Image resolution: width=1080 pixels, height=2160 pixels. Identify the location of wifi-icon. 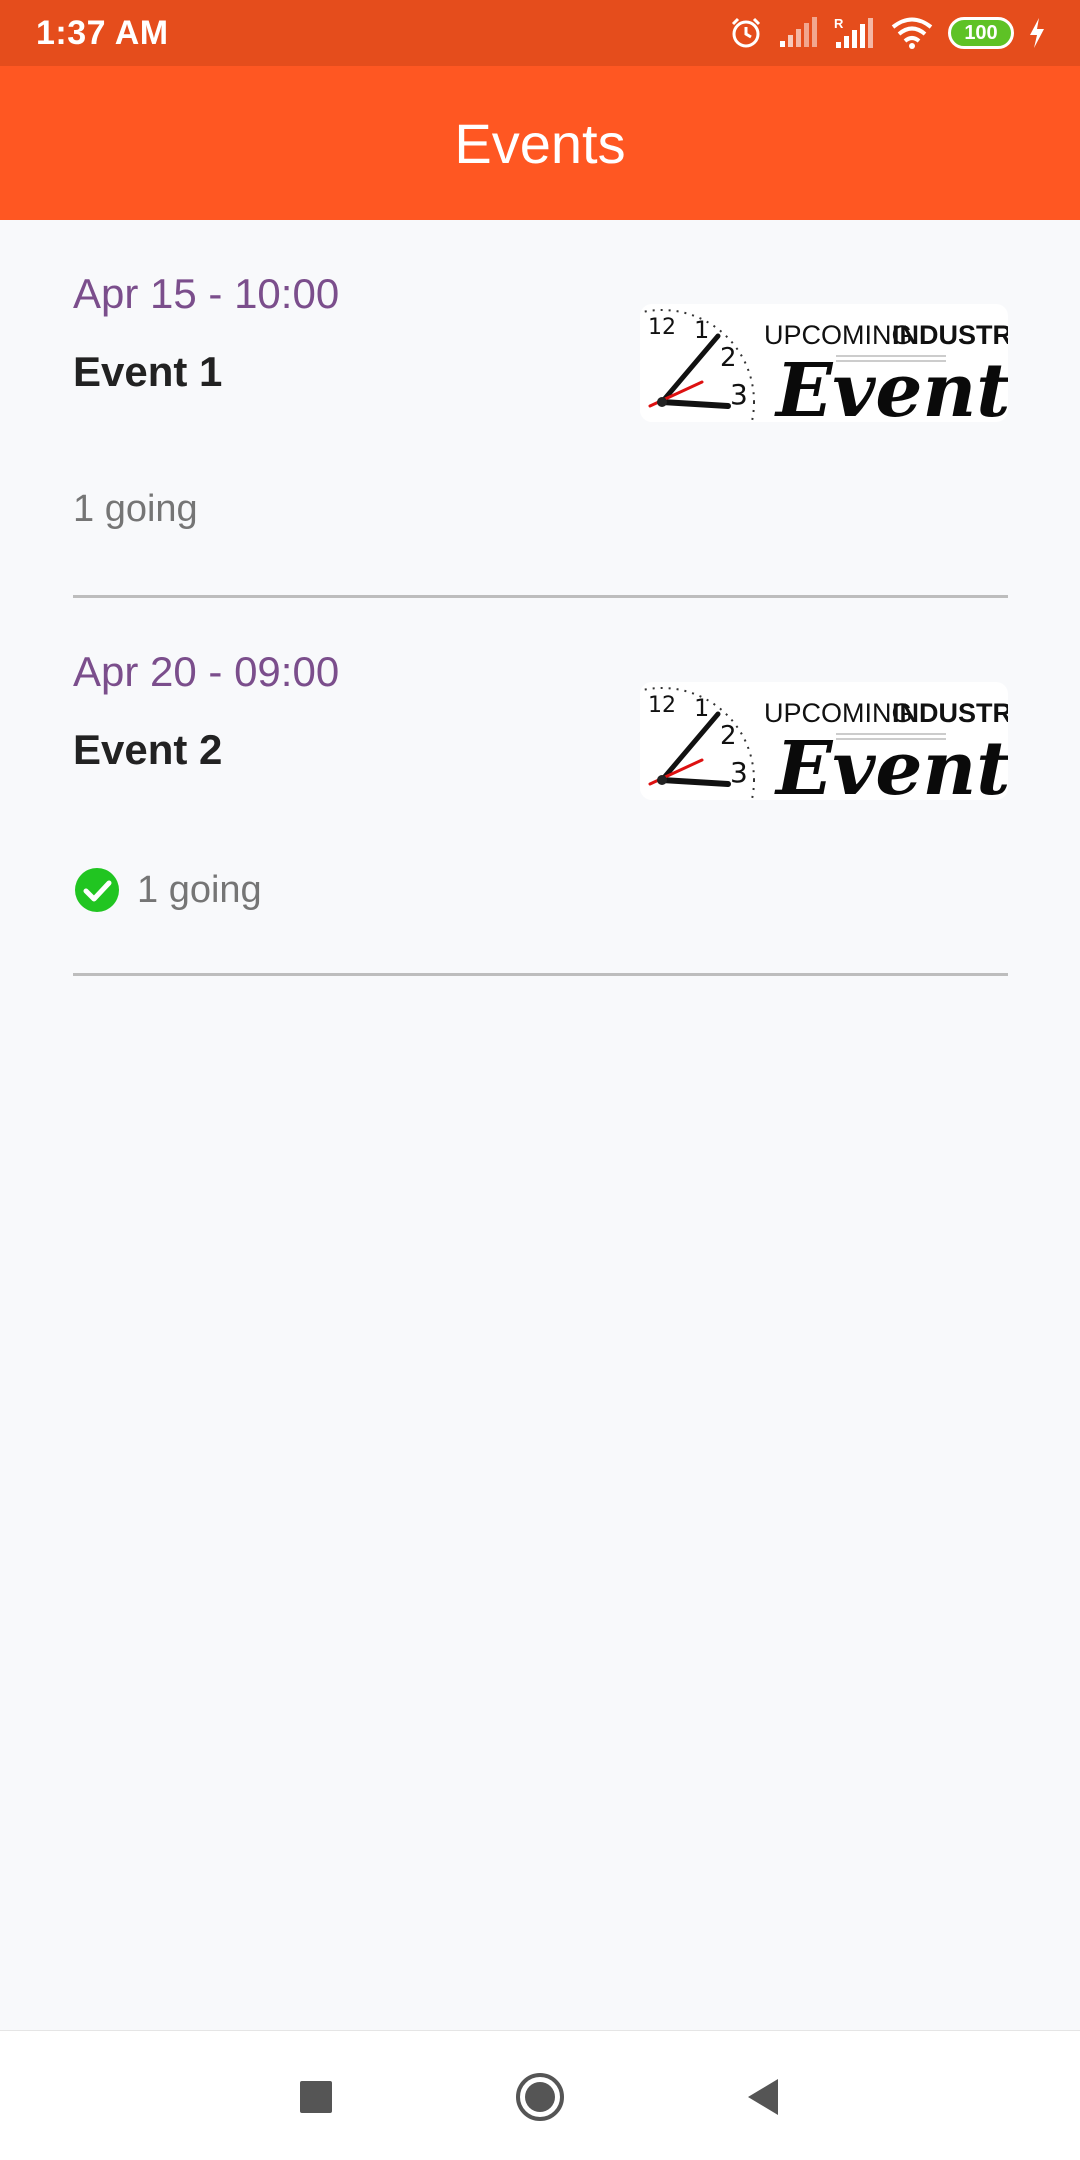
(912, 33).